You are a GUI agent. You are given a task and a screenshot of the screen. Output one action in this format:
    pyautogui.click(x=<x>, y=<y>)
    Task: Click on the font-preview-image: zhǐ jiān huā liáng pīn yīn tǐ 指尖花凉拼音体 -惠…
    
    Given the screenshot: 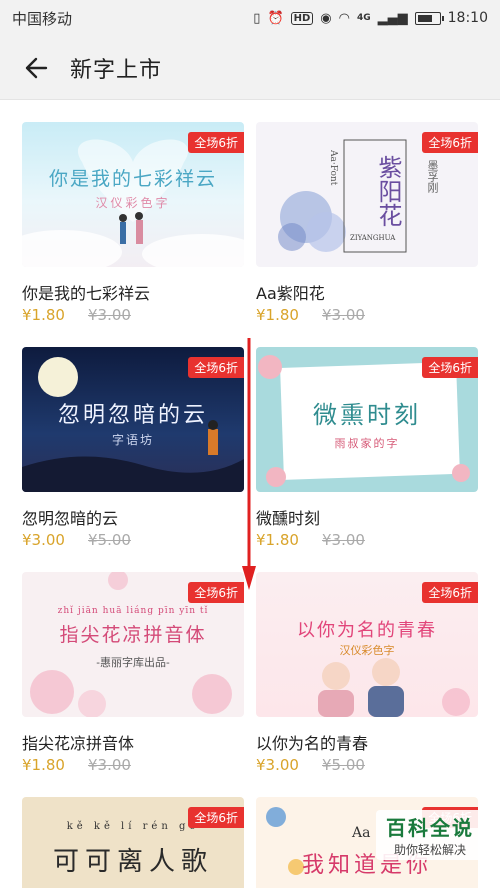 What is the action you would take?
    pyautogui.click(x=133, y=644)
    